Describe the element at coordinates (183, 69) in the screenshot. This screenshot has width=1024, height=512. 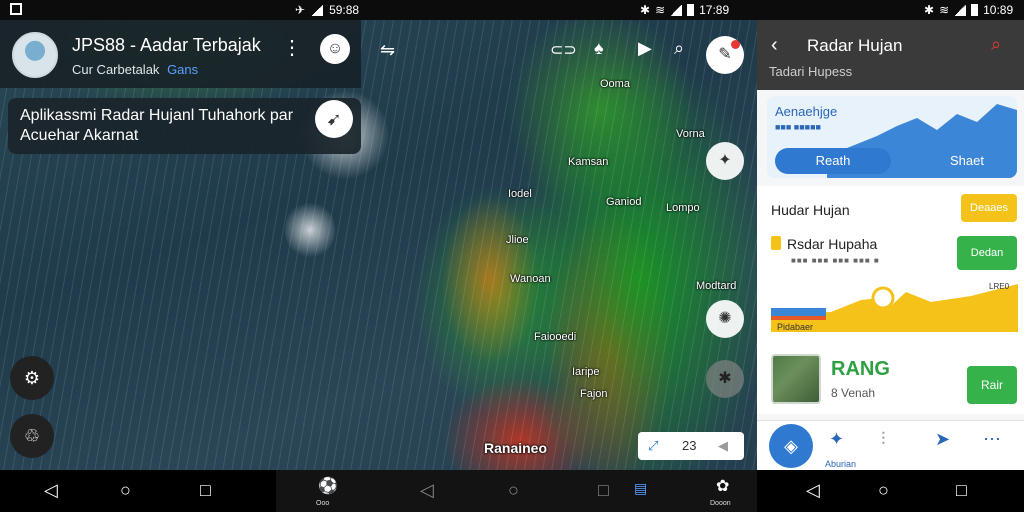
I see `subtitle-badge: Gans` at that location.